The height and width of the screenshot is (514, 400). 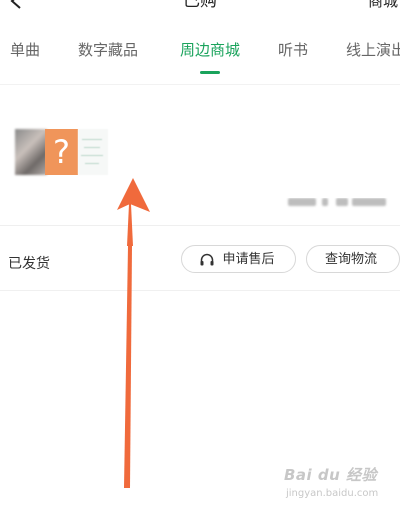 I want to click on missing-image-placeholder: ?, so click(x=61, y=152).